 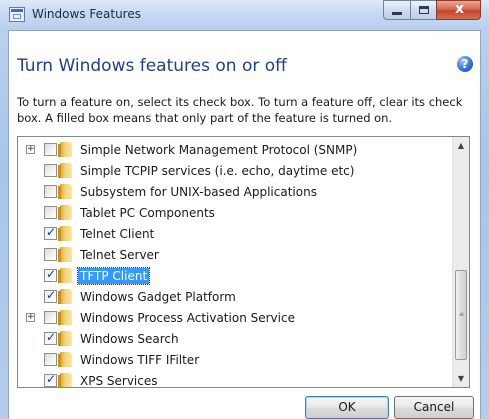 I want to click on windows-features-app-icon, so click(x=17, y=14).